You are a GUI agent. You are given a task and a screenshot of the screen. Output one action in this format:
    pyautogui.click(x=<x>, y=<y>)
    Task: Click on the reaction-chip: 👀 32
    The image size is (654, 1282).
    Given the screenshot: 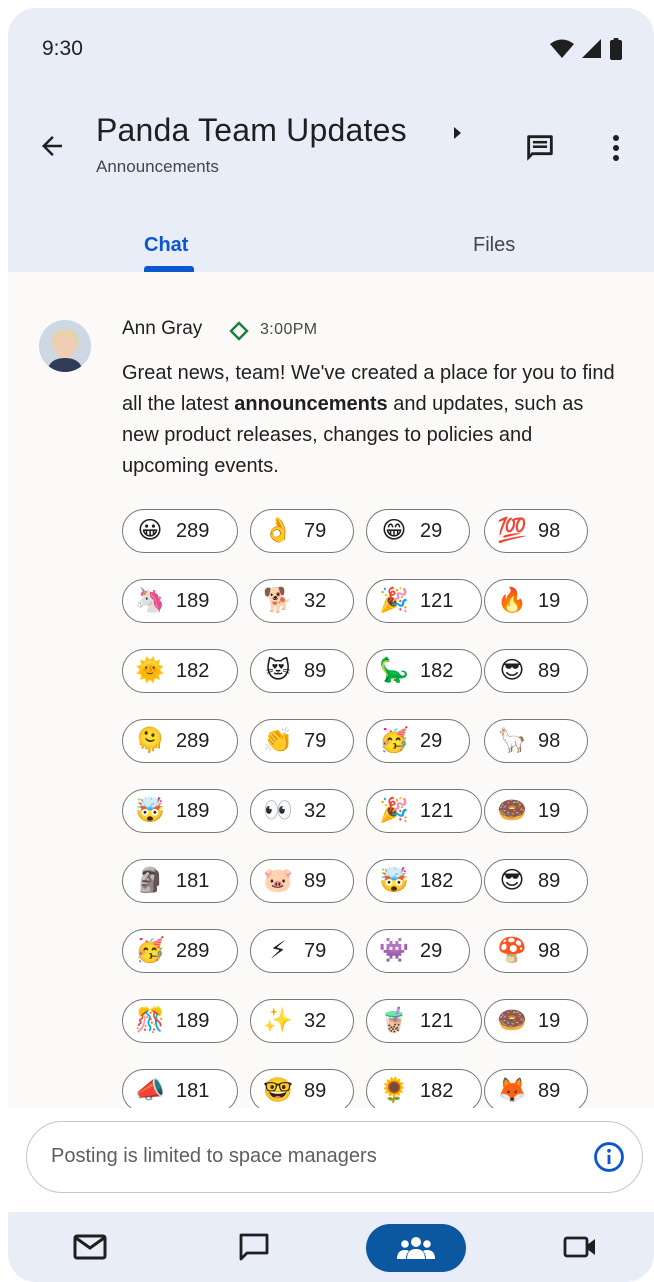 What is the action you would take?
    pyautogui.click(x=302, y=811)
    